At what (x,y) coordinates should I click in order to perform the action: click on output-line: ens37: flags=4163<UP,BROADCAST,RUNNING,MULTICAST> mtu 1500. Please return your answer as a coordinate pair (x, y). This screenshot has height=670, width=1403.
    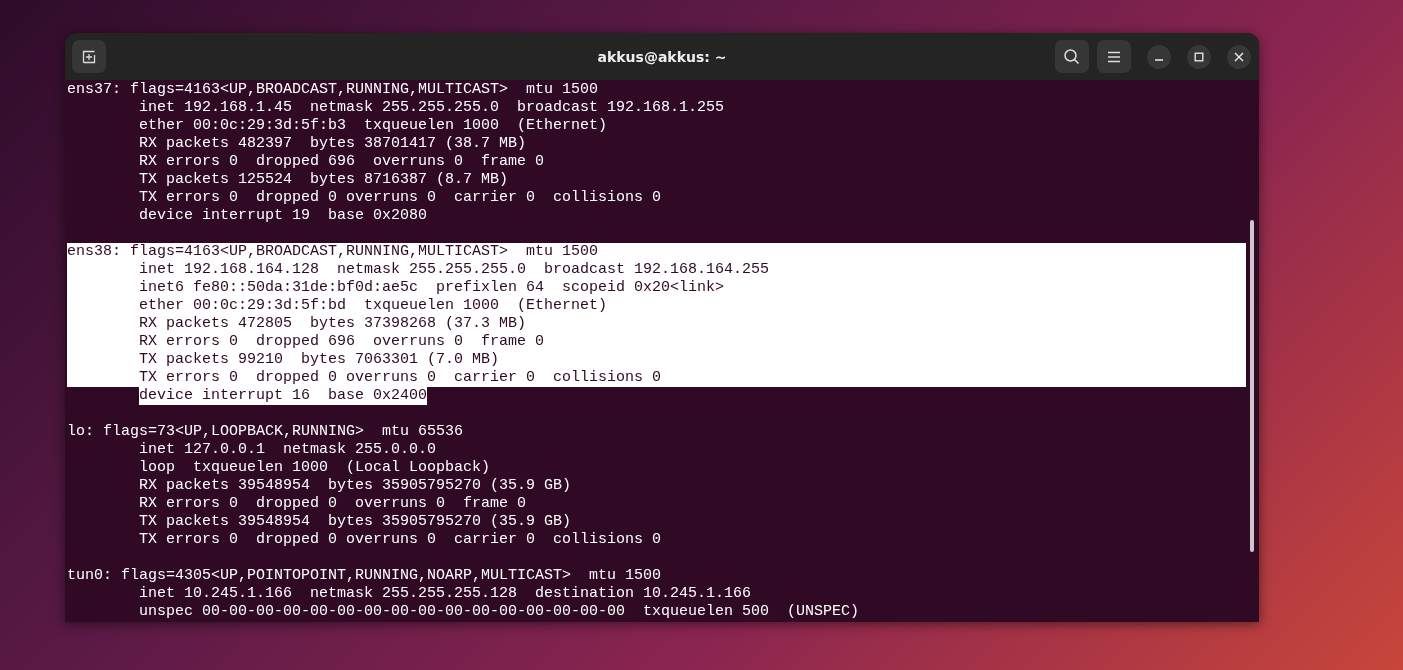
    Looking at the image, I should click on (333, 90).